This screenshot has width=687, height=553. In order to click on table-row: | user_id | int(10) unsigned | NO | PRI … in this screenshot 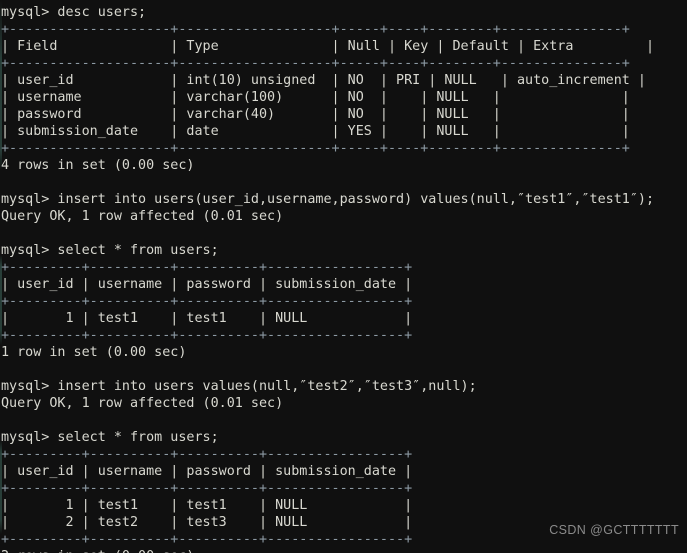, I will do `click(323, 80)`.